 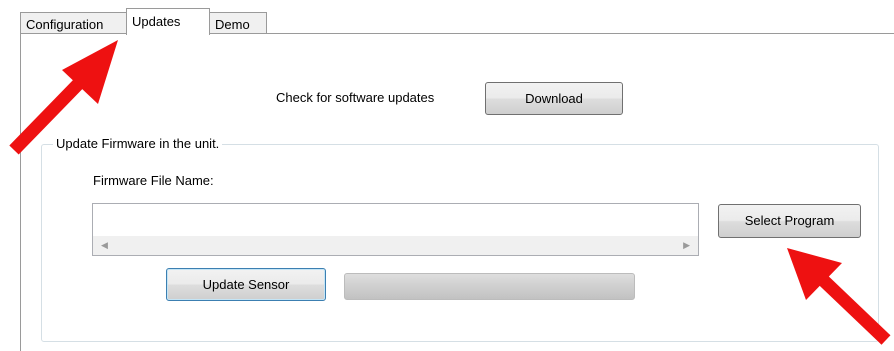 I want to click on tab-updates-label: Updates, so click(x=156, y=21).